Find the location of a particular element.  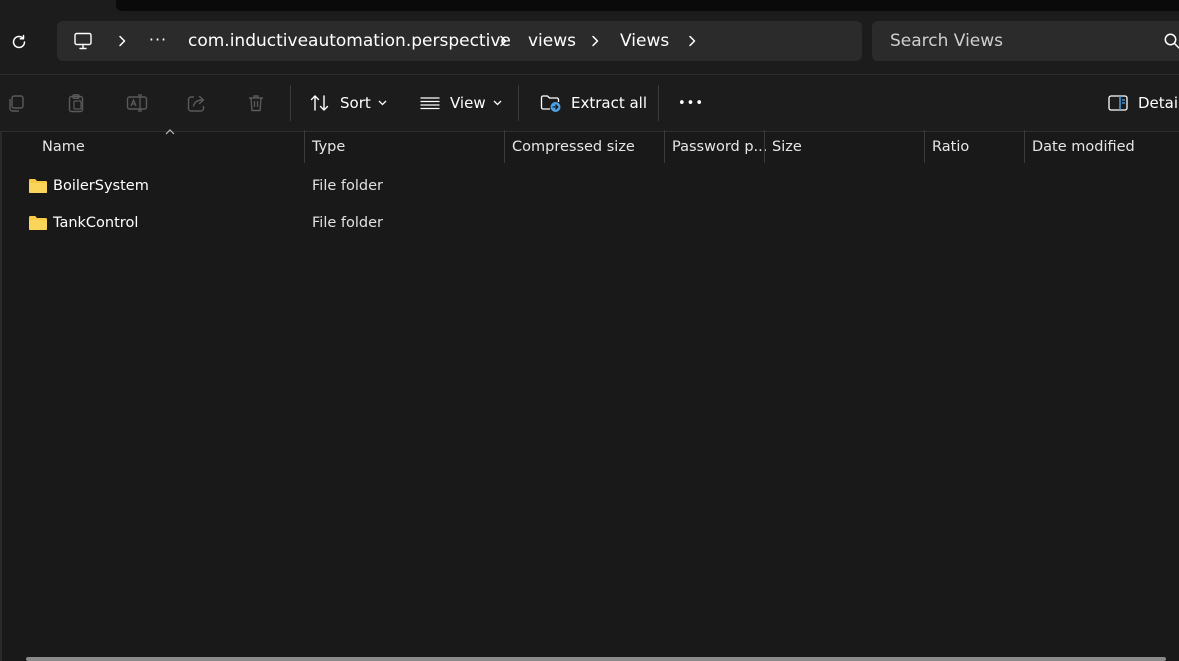

share-icon is located at coordinates (196, 103).